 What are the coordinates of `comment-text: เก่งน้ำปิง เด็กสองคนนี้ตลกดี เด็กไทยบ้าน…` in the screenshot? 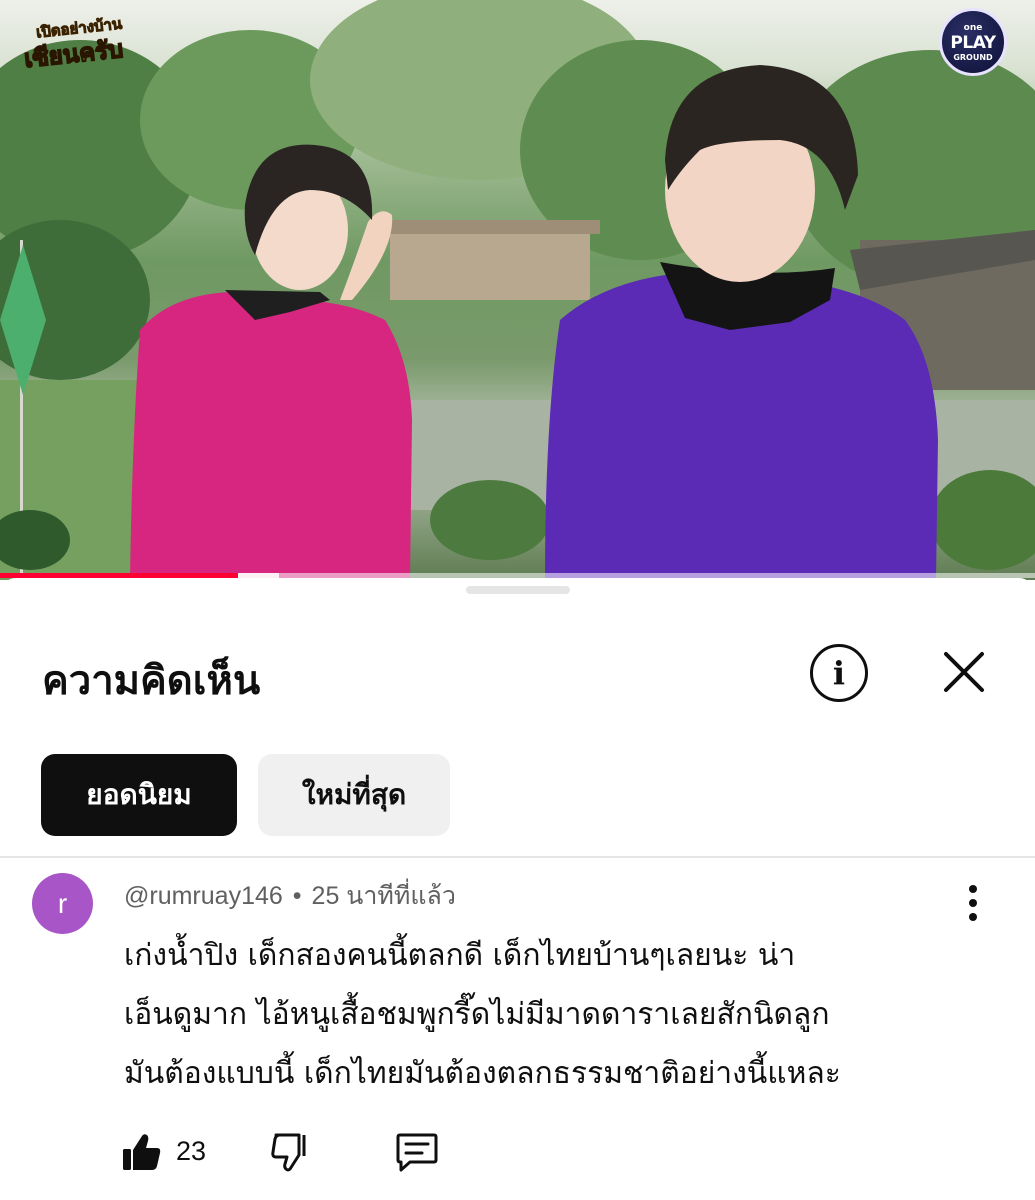 It's located at (564, 1014).